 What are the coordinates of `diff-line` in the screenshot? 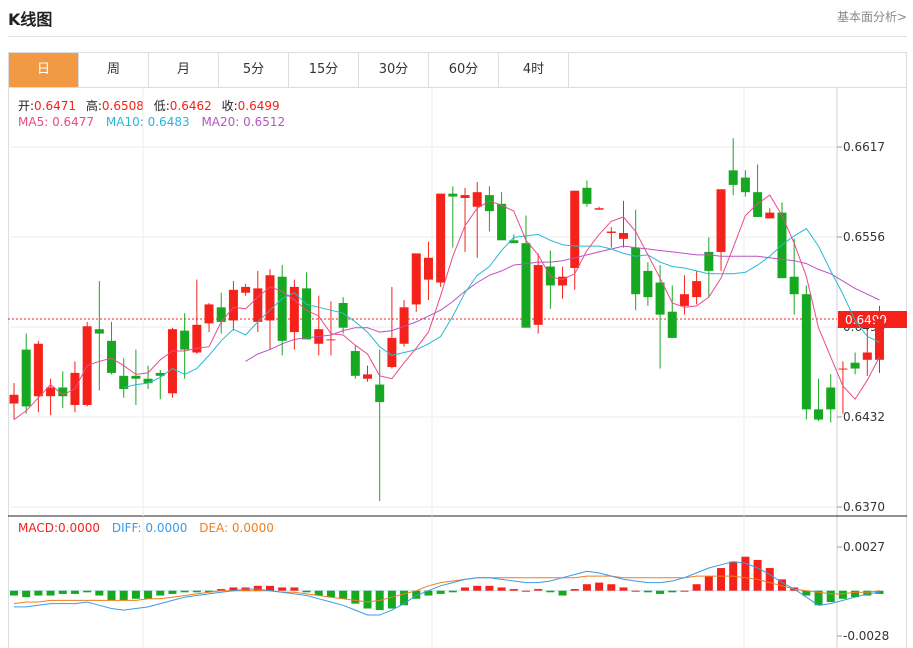 It's located at (447, 588).